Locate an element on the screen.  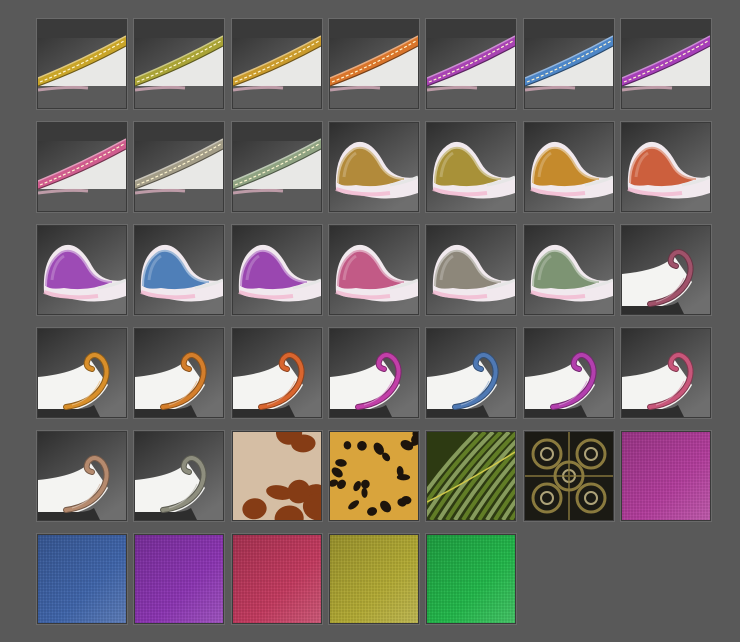
swatch-tile-feather is located at coordinates (471, 476).